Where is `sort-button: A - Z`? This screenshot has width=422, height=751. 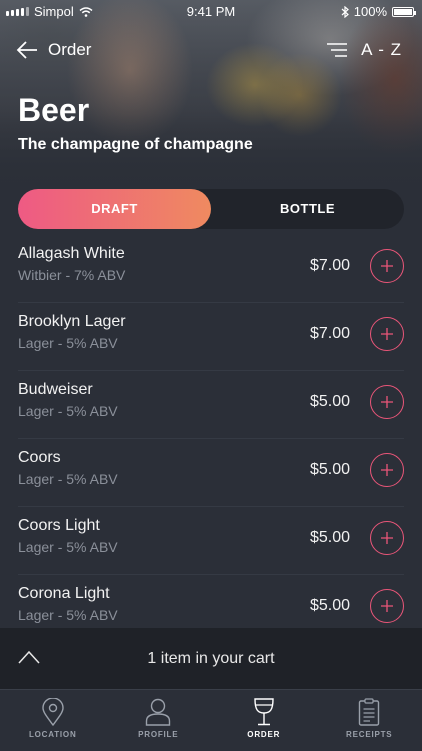
sort-button: A - Z is located at coordinates (364, 50).